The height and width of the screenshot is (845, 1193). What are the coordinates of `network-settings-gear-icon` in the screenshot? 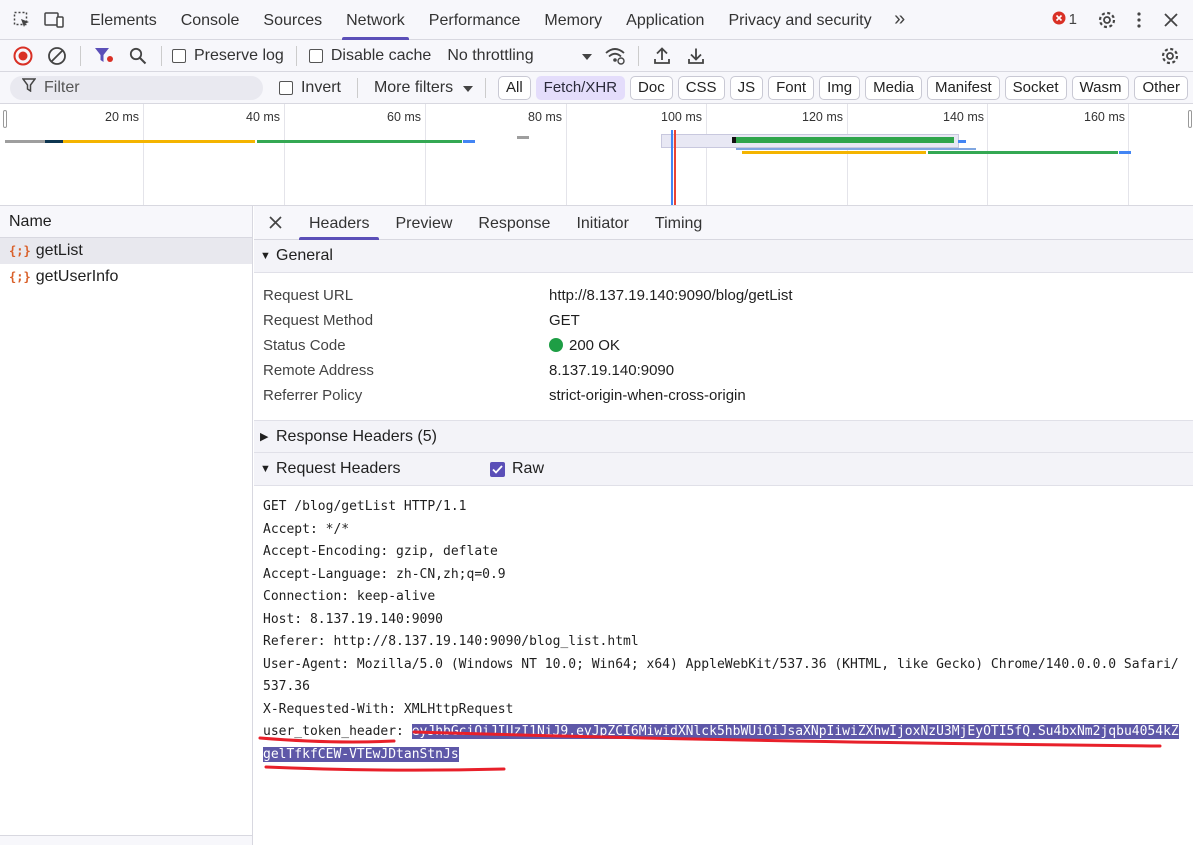 It's located at (1170, 56).